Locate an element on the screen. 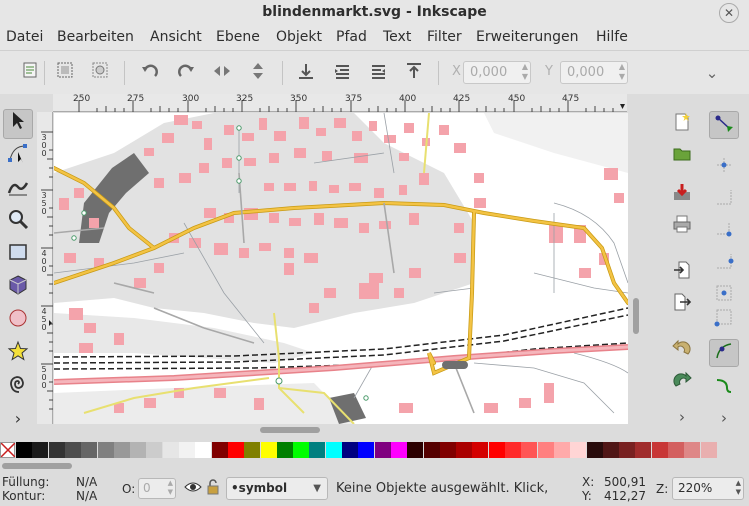 The height and width of the screenshot is (506, 749). selector-tool-icon is located at coordinates (18, 124).